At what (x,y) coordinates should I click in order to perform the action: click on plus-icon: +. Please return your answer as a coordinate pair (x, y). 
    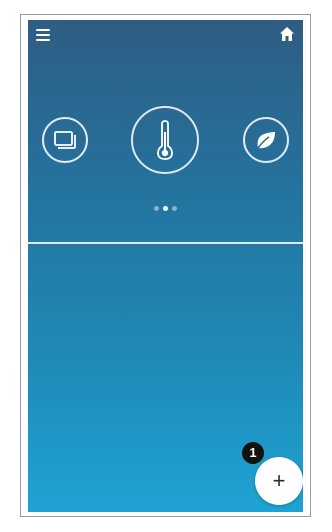
    Looking at the image, I should click on (279, 480).